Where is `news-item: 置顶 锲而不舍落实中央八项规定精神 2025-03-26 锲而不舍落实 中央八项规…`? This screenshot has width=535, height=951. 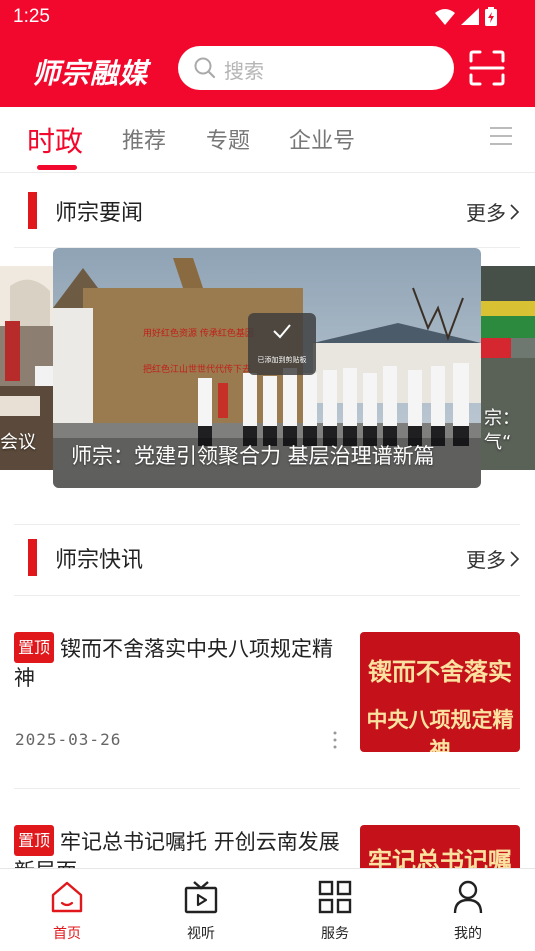
news-item: 置顶 锲而不舍落实中央八项规定精神 2025-03-26 锲而不舍落实 中央八项规… is located at coordinates (267, 702).